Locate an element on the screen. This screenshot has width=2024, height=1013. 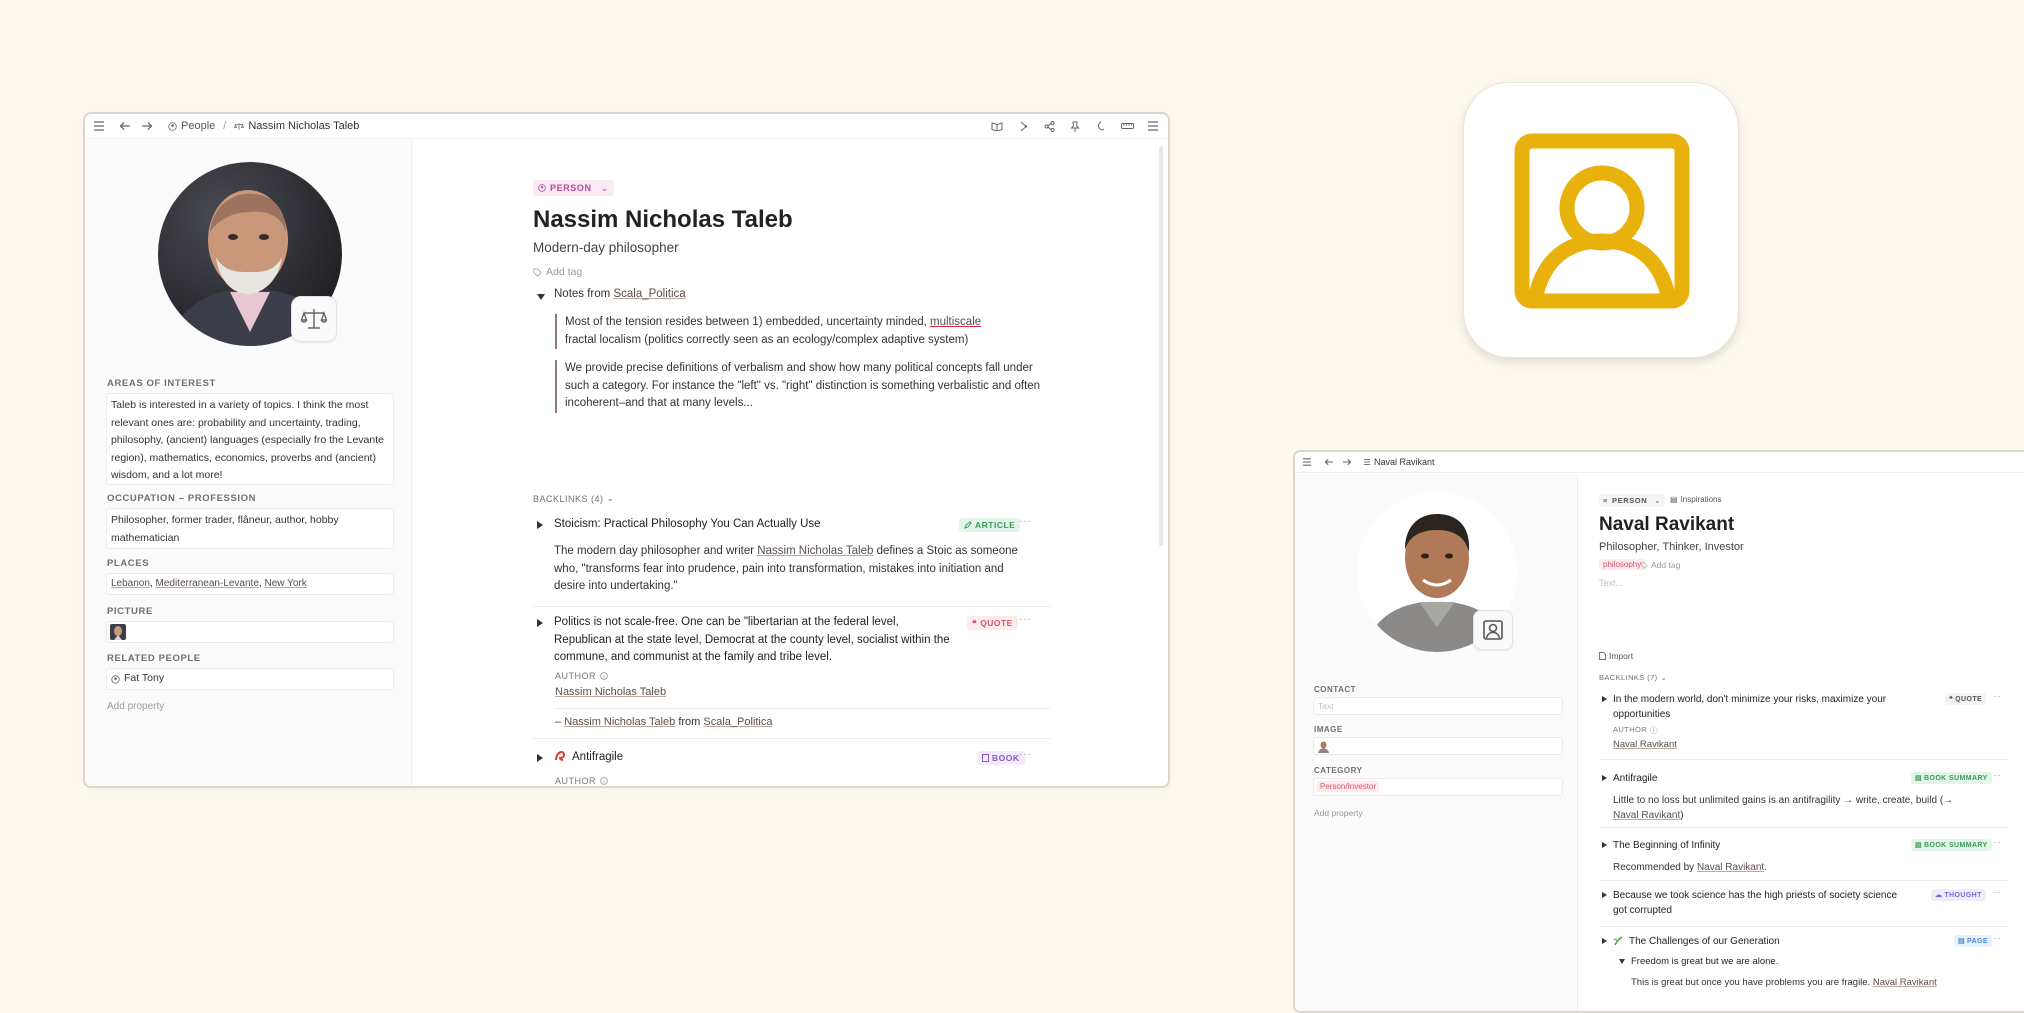
period: . is located at coordinates (1765, 867).